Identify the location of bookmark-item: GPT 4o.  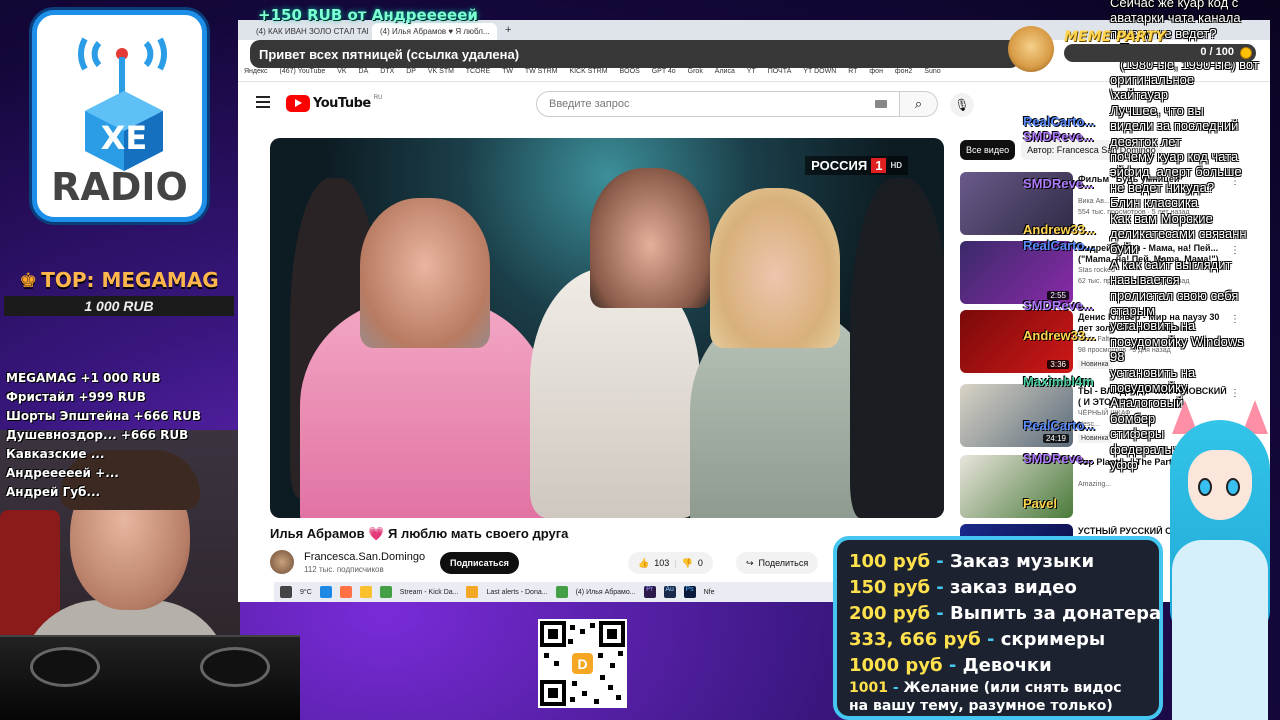
(664, 71).